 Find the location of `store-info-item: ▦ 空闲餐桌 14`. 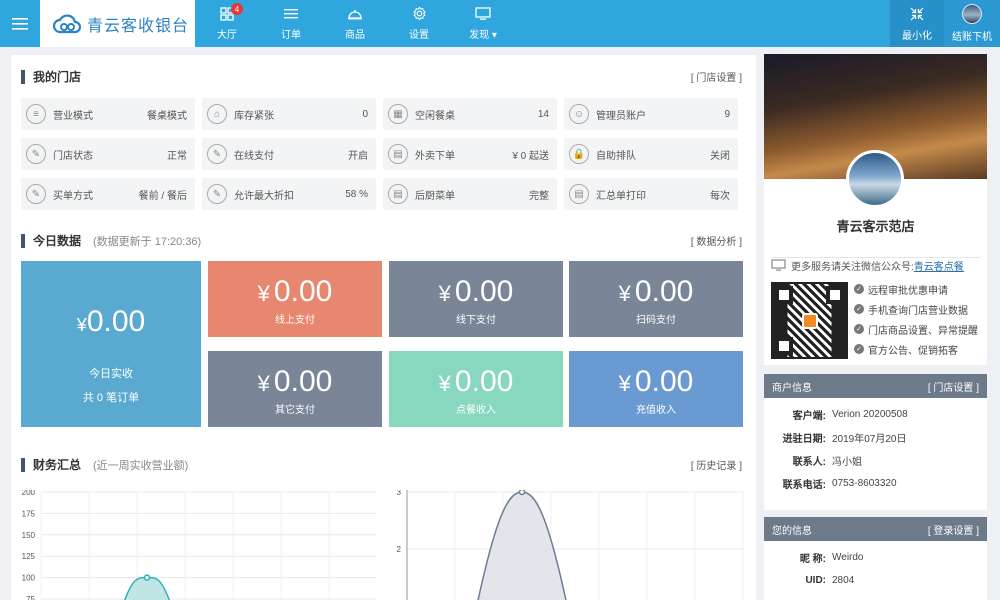

store-info-item: ▦ 空闲餐桌 14 is located at coordinates (470, 114).